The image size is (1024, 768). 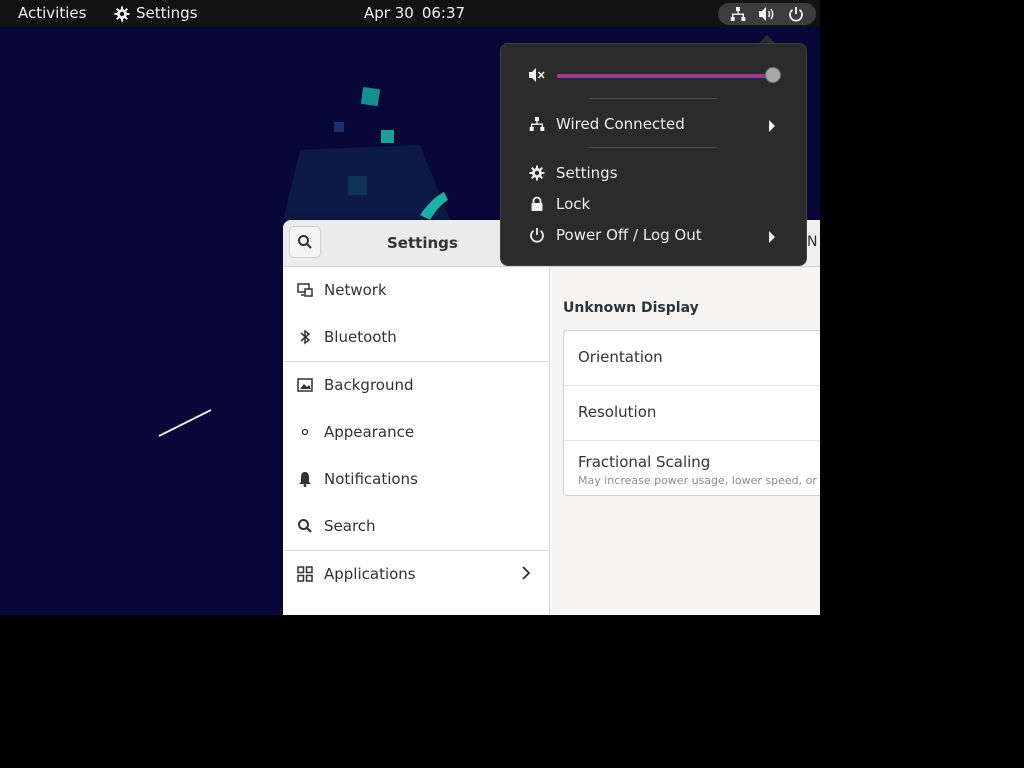 What do you see at coordinates (305, 432) in the screenshot?
I see `appearance-icon` at bounding box center [305, 432].